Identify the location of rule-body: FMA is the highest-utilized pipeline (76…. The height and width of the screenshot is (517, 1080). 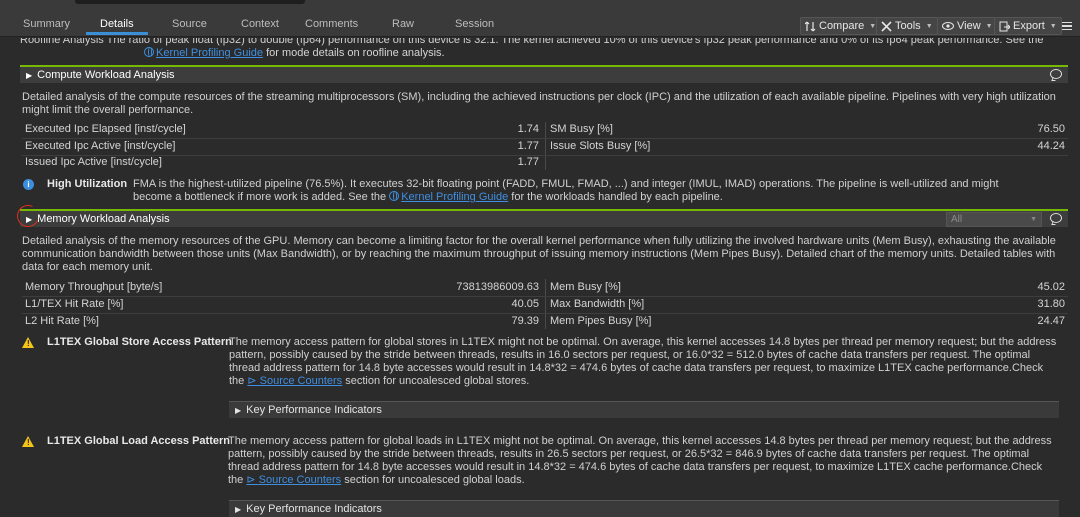
(583, 191).